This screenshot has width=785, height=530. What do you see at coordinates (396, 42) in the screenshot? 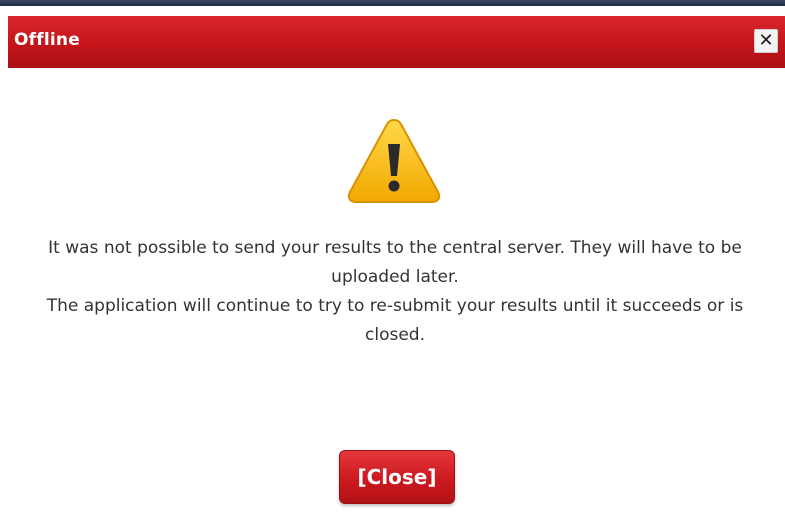
I see `dialog-titlebar: Offline ✕` at bounding box center [396, 42].